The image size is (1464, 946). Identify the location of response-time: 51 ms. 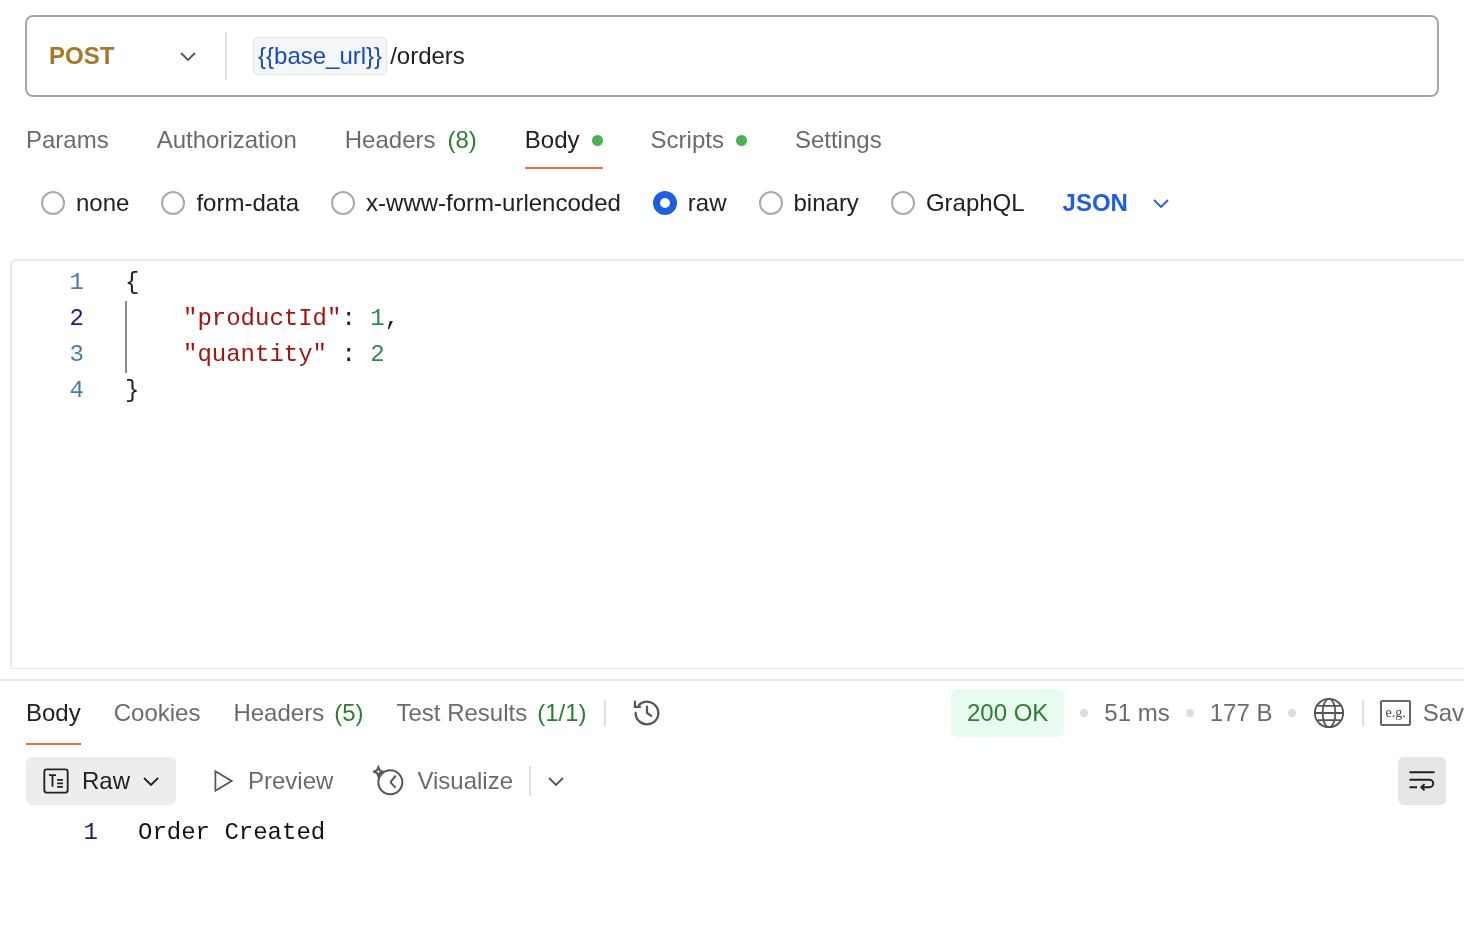
(1137, 713).